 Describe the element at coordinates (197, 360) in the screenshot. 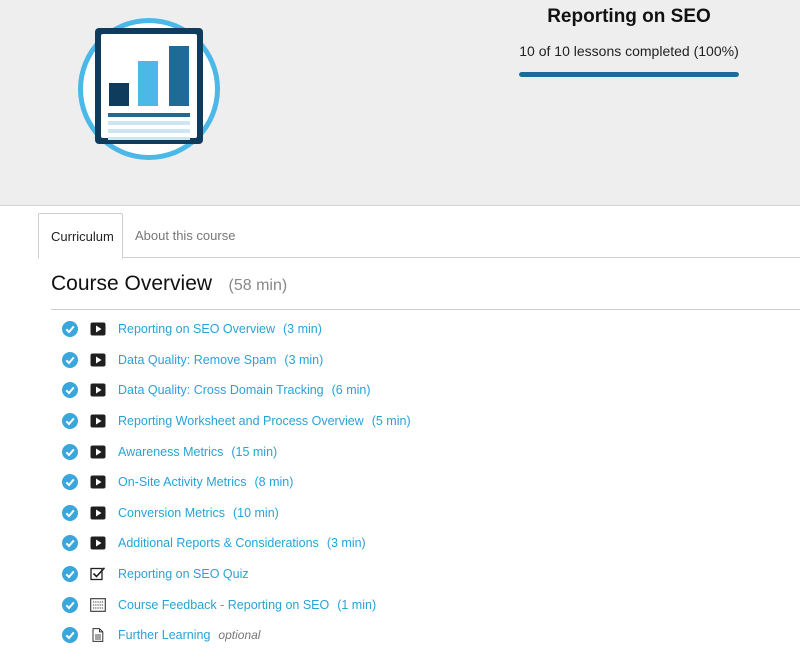

I see `lesson-title-link: Data Quality: Remove Spam` at that location.